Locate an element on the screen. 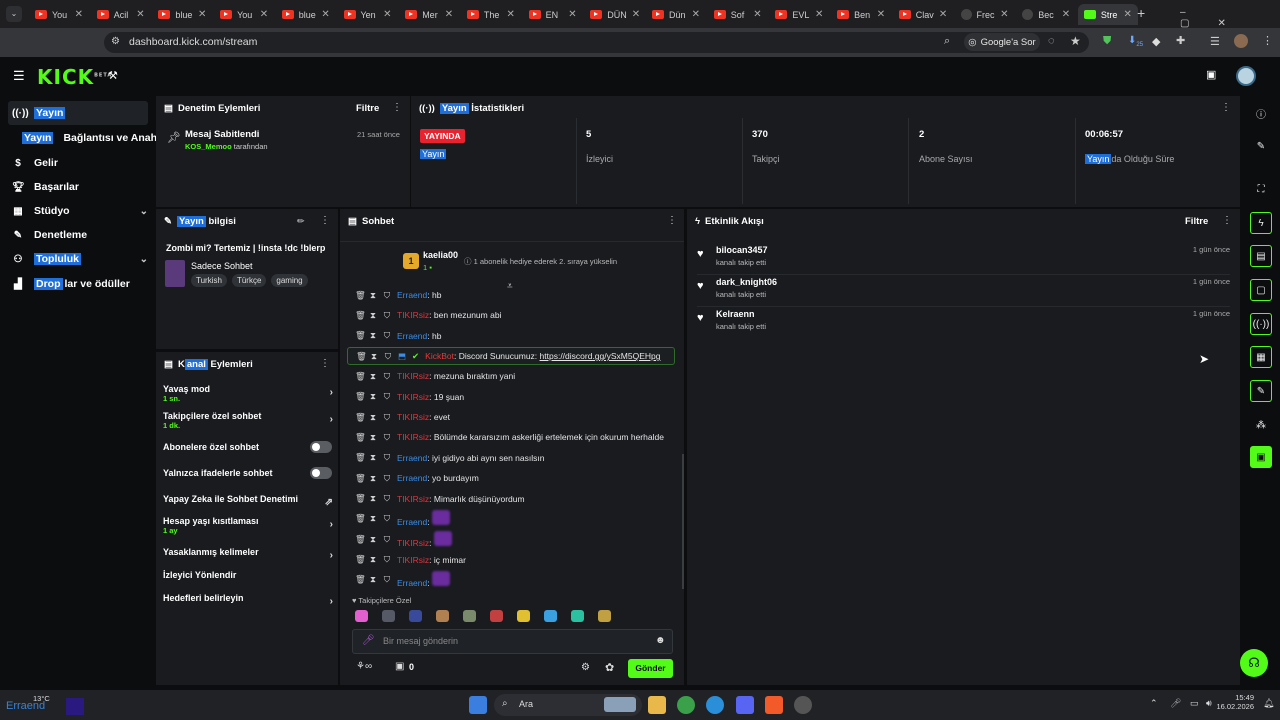  user-avatar is located at coordinates (1246, 76).